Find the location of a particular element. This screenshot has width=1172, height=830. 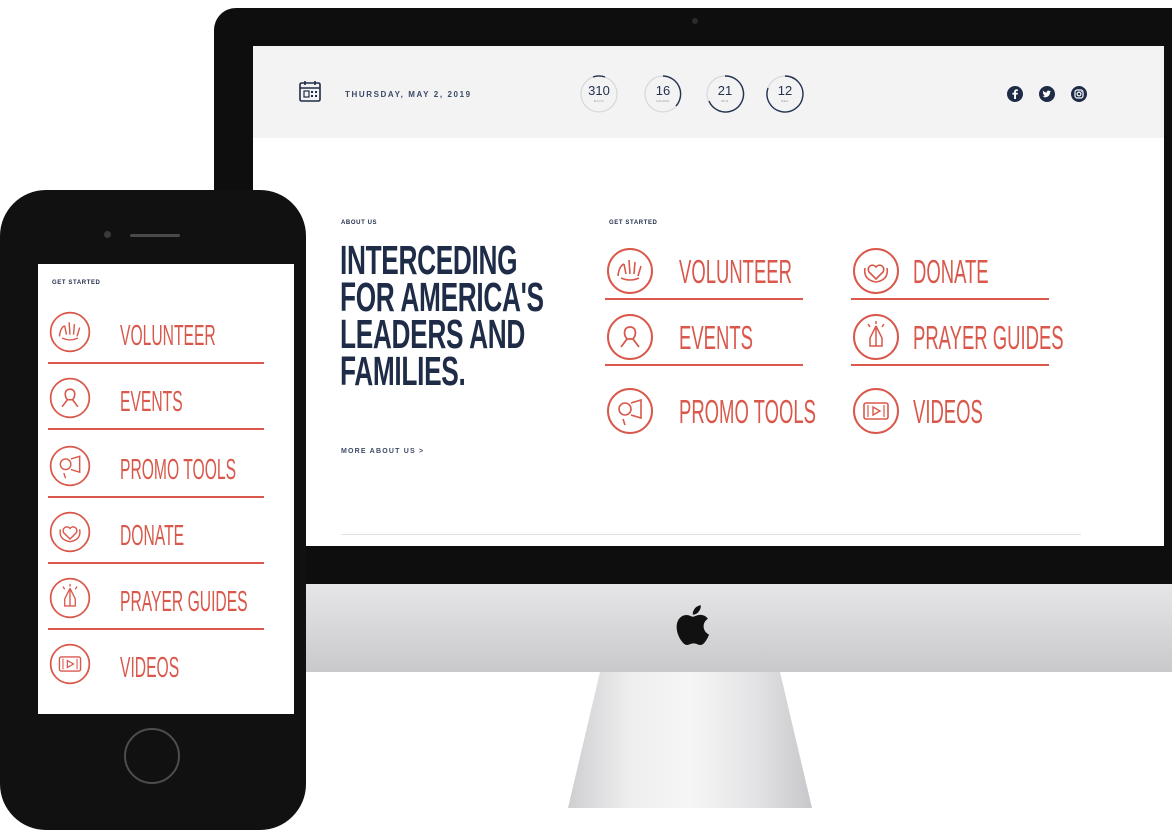

donate-tile: DONATE is located at coordinates (950, 273).